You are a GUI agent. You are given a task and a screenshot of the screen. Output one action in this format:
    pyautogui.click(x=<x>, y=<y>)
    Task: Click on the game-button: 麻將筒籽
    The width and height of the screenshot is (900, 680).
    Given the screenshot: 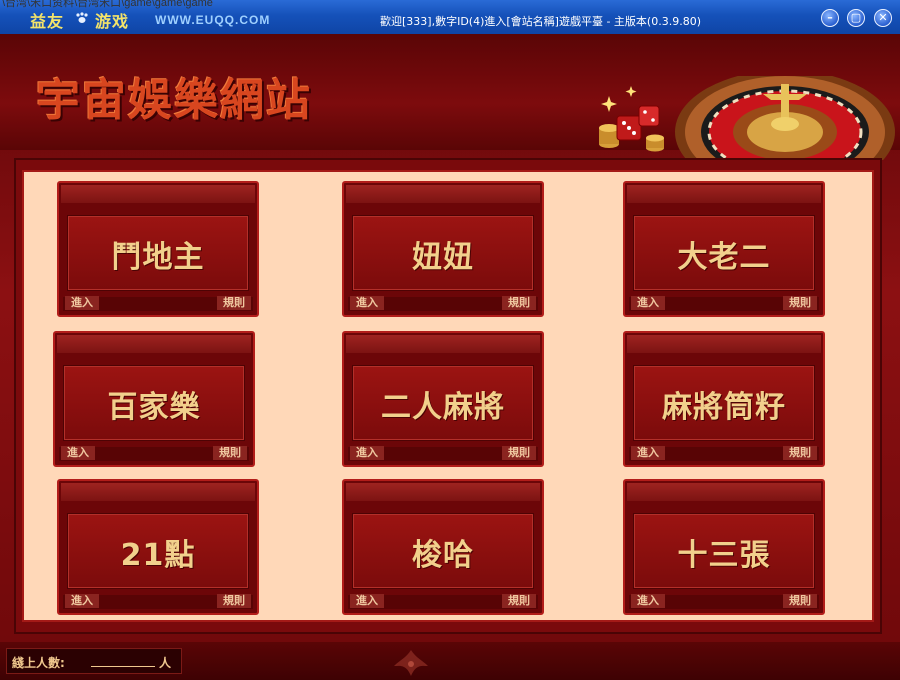 What is the action you would take?
    pyautogui.click(x=724, y=403)
    